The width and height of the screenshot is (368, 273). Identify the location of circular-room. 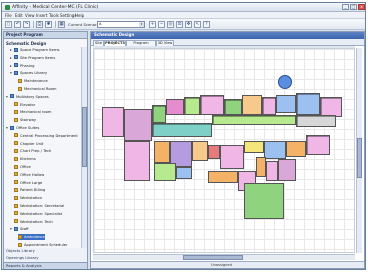
(285, 82).